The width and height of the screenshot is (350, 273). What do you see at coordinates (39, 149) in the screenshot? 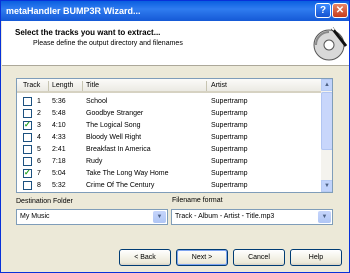
I see `track-number-cell: 5` at bounding box center [39, 149].